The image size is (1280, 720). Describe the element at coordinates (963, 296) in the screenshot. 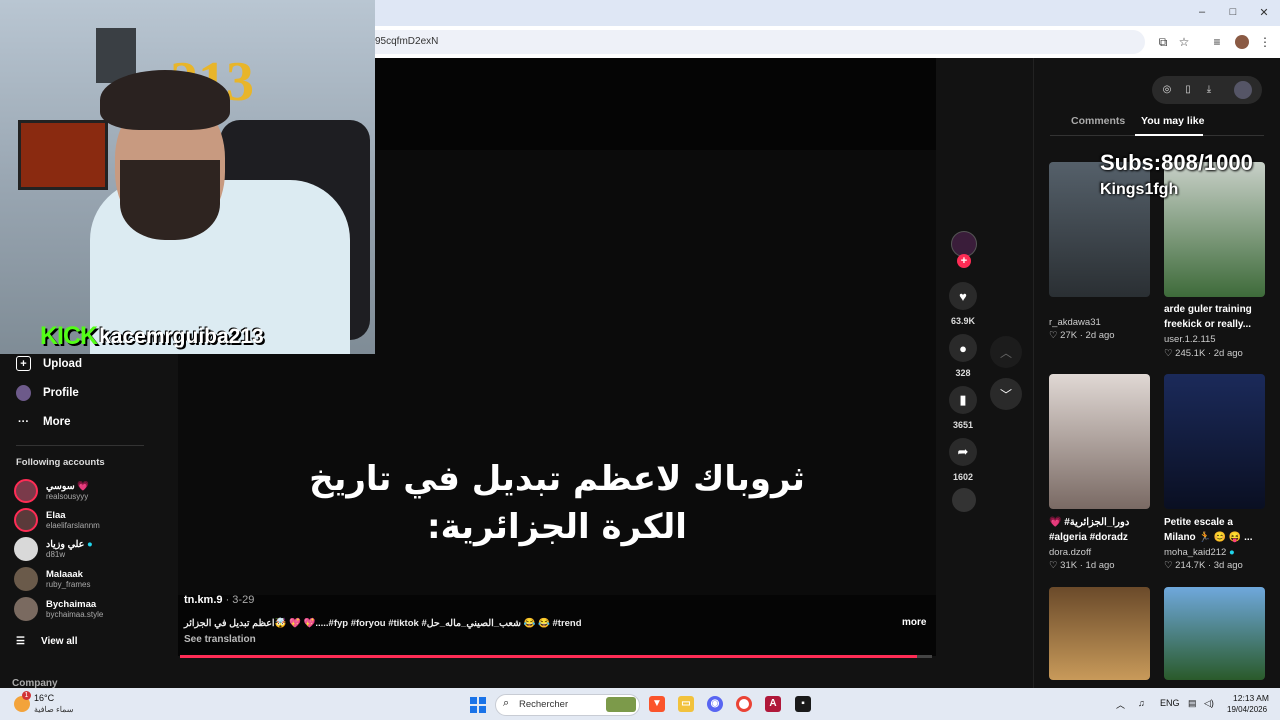

I see `like-button: ♥` at that location.